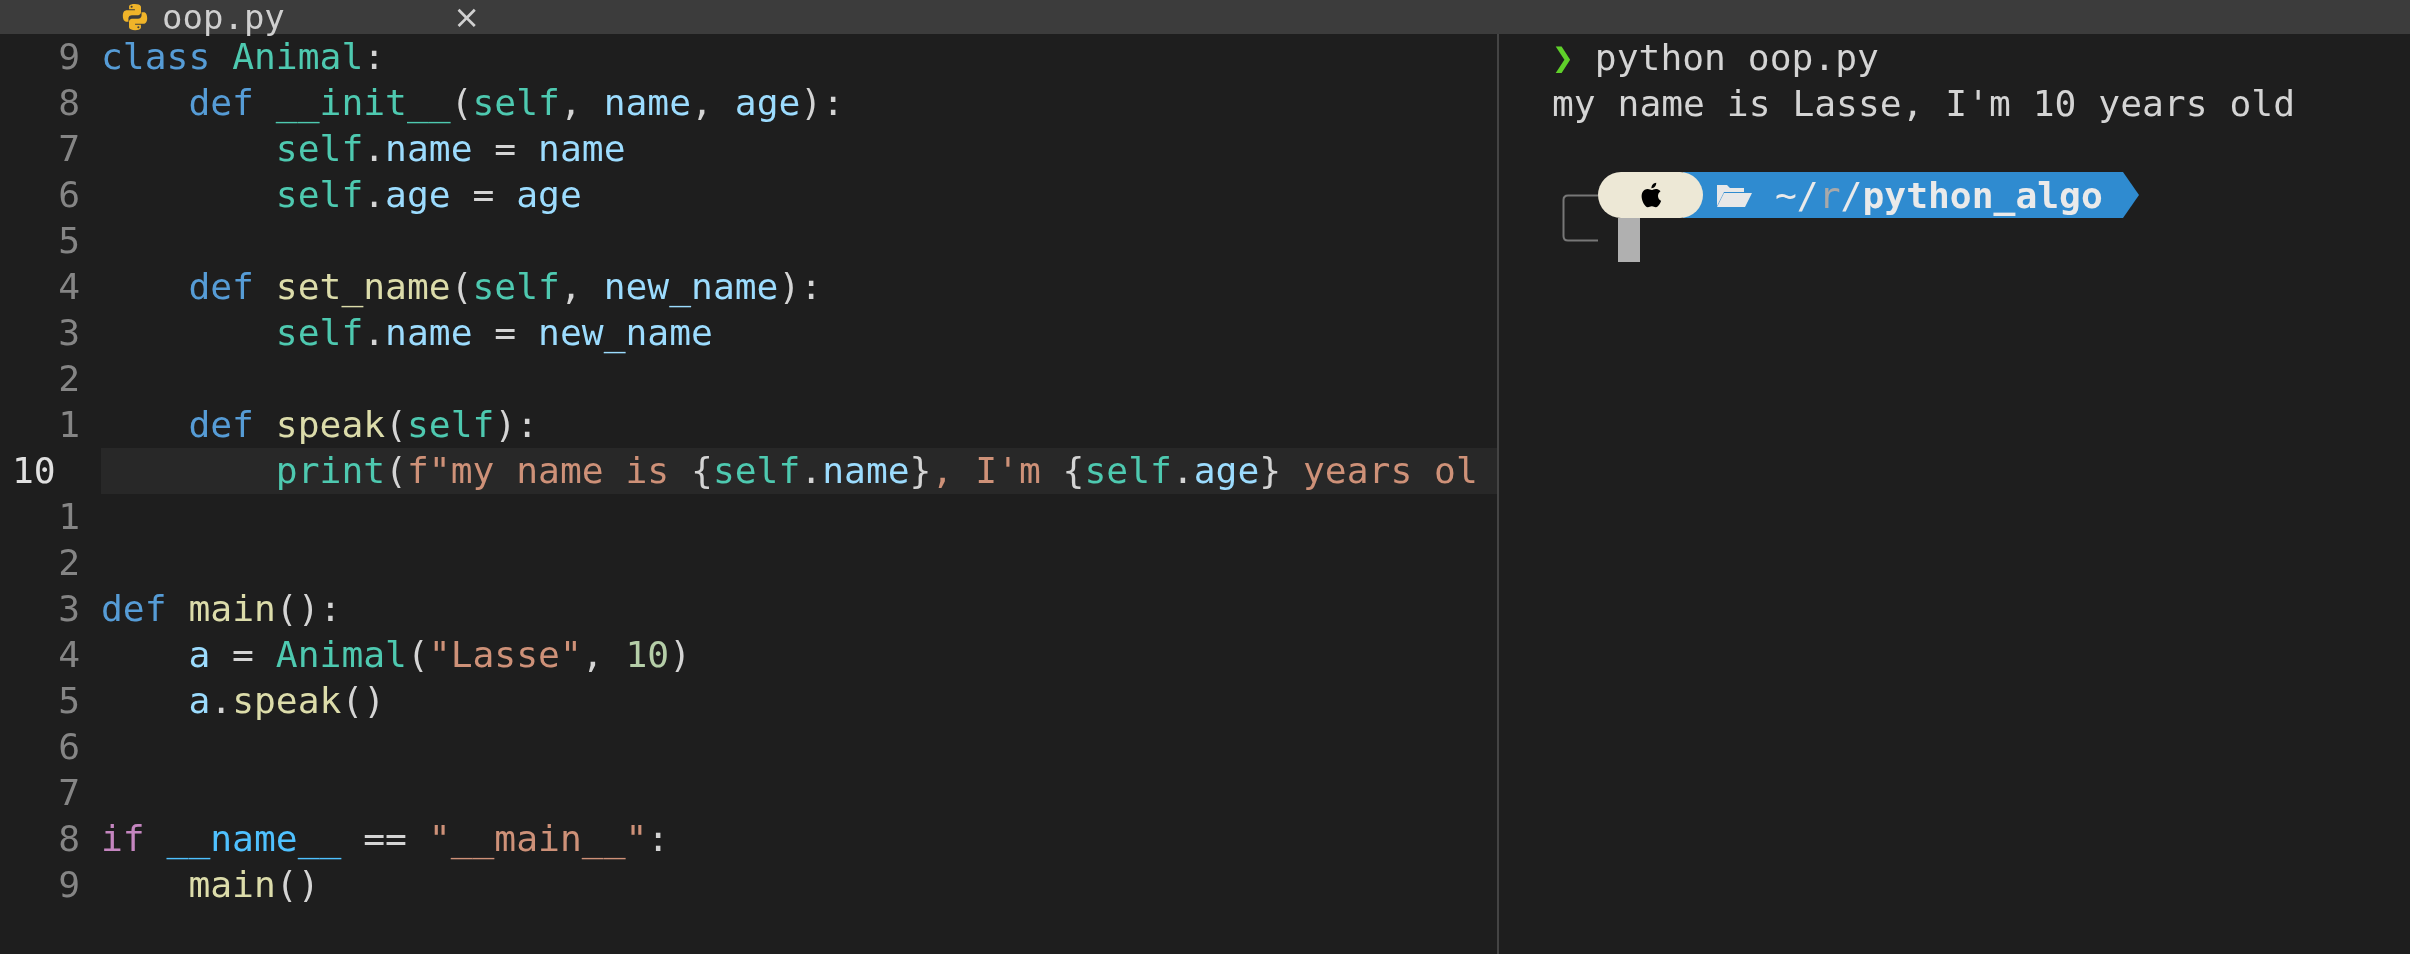  I want to click on code-line: def speak(self):, so click(363, 425).